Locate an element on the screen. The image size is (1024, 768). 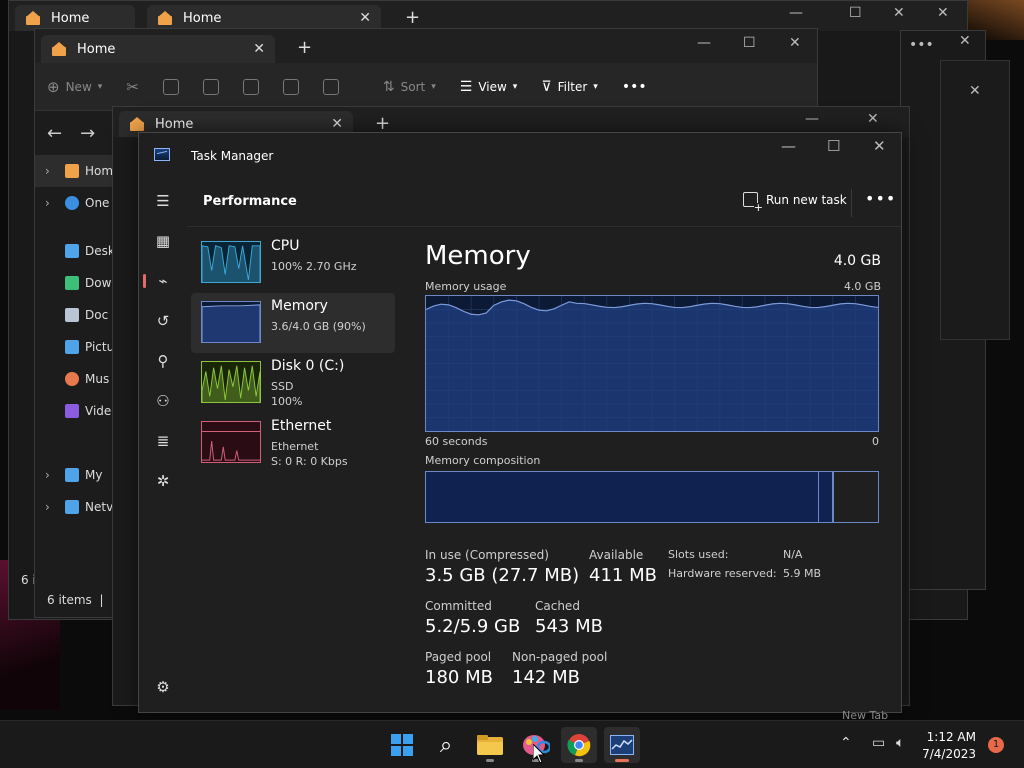
device-item-memory: Memory 3.6/4.0 GB (90%) is located at coordinates (293, 323).